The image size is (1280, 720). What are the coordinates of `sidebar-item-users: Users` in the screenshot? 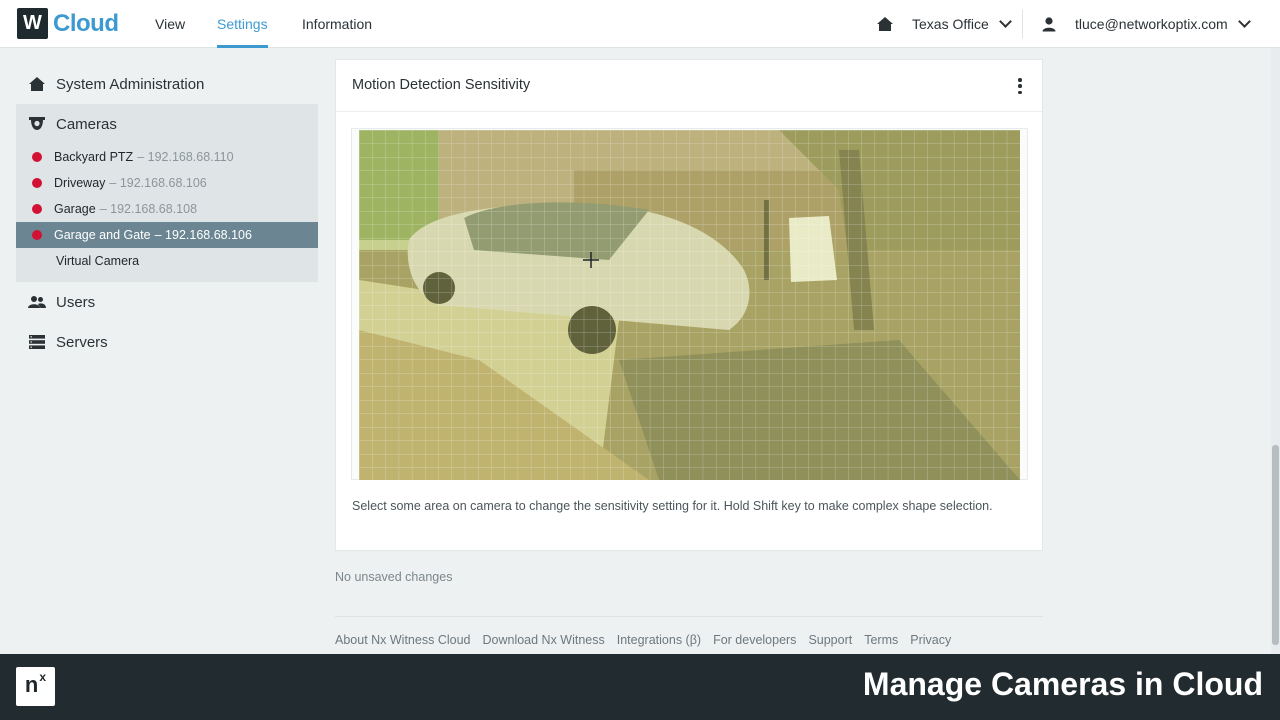 It's located at (167, 302).